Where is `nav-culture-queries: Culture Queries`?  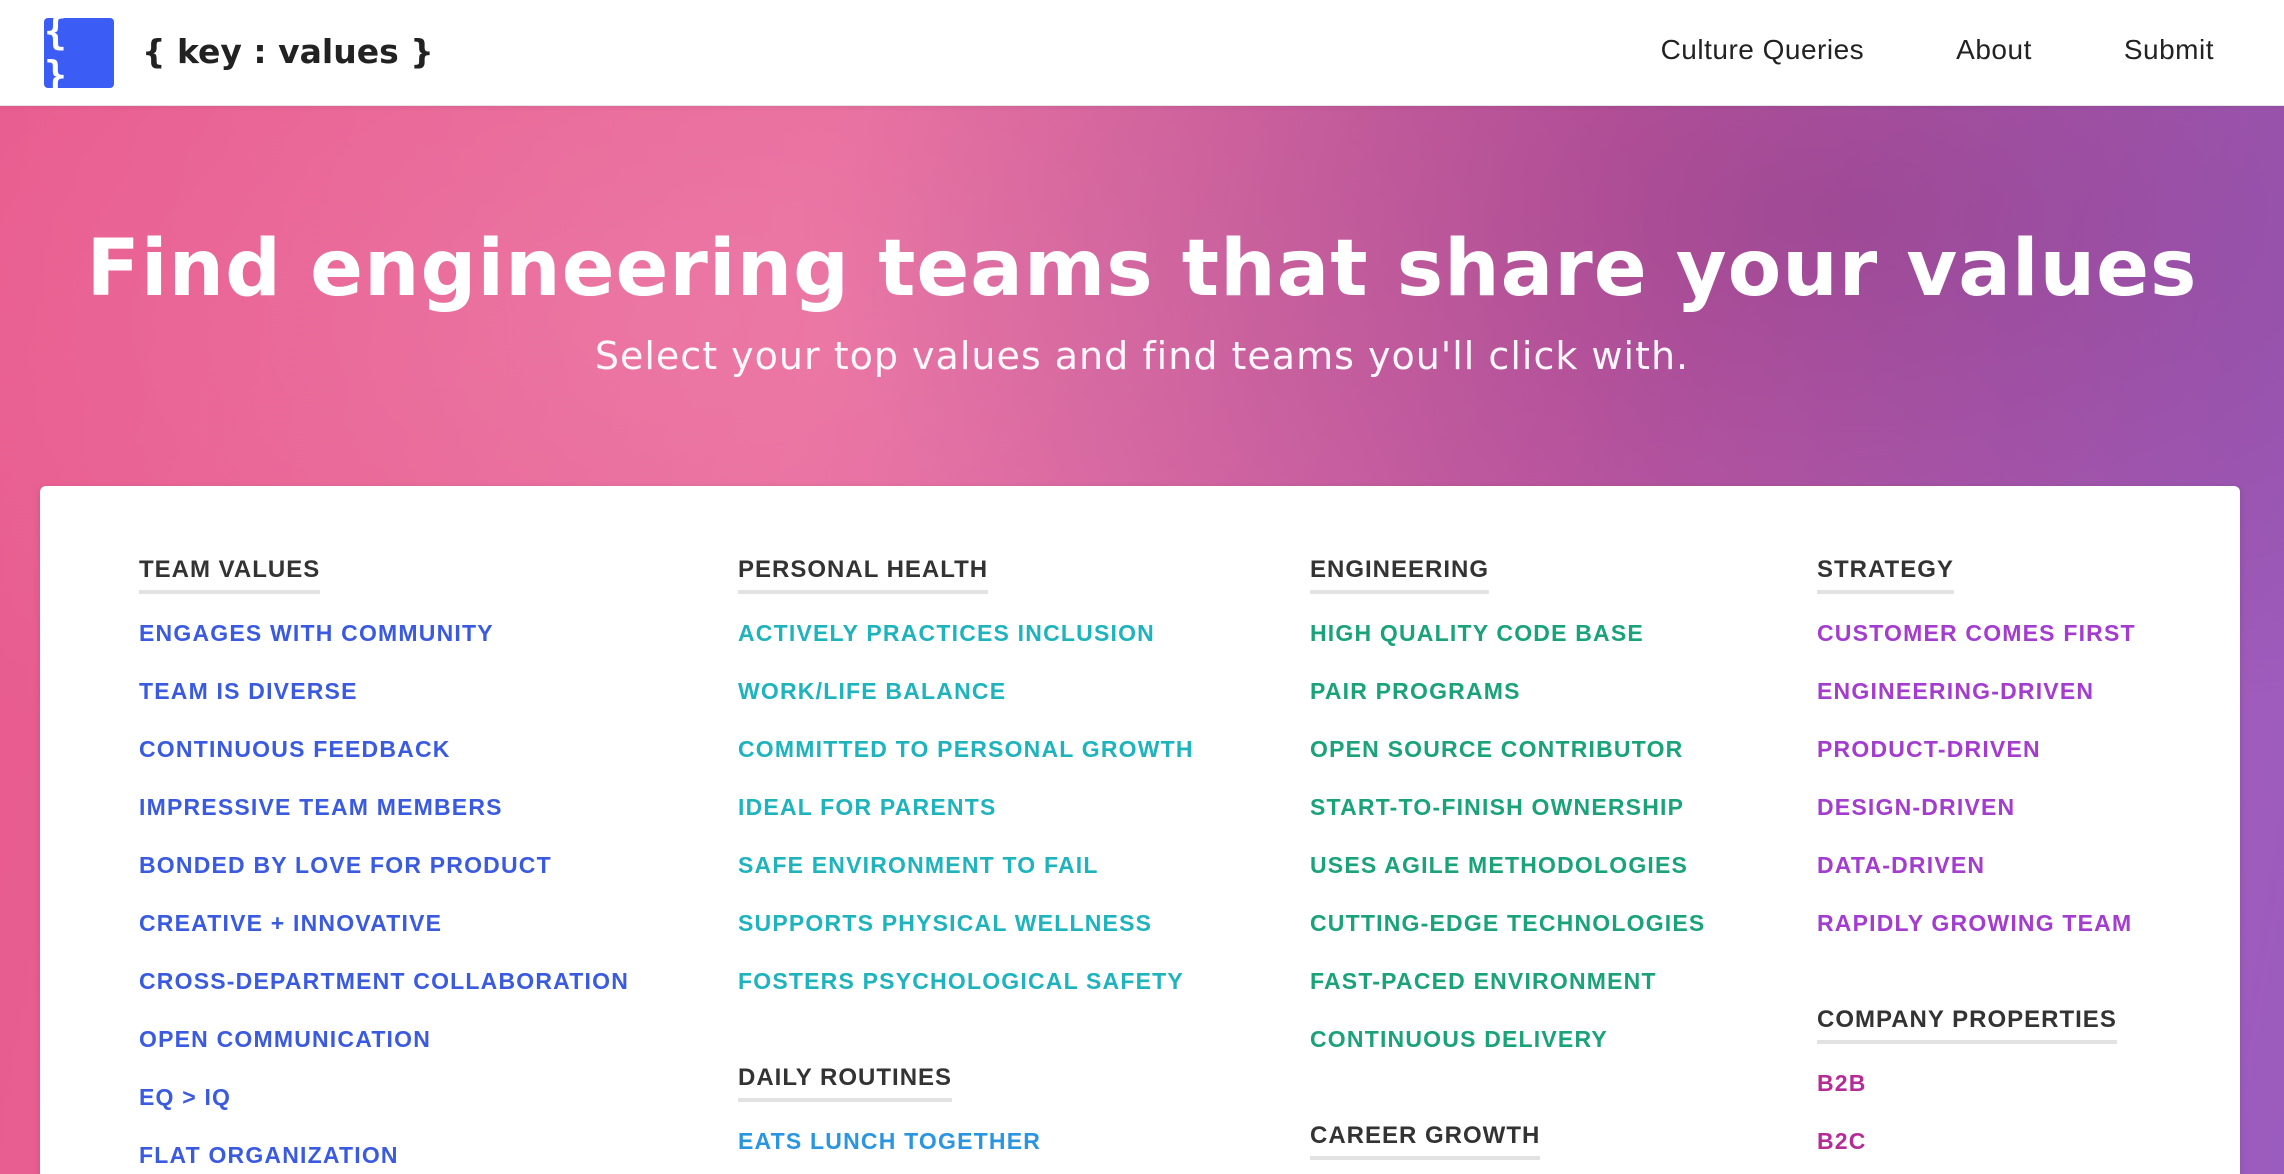 nav-culture-queries: Culture Queries is located at coordinates (1763, 50).